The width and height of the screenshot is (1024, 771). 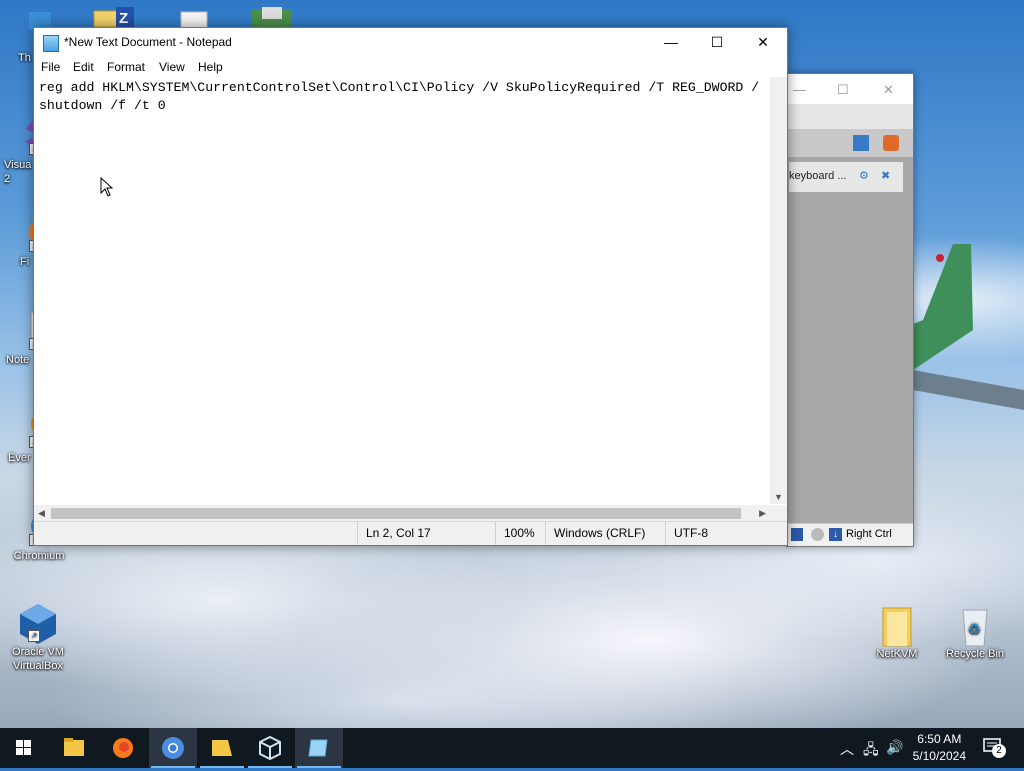 I want to click on virtualbox-manager-window: — ☐ ✕ keyboard ... ⚙ ✖ ↓ Right Ctrl, so click(x=850, y=310).